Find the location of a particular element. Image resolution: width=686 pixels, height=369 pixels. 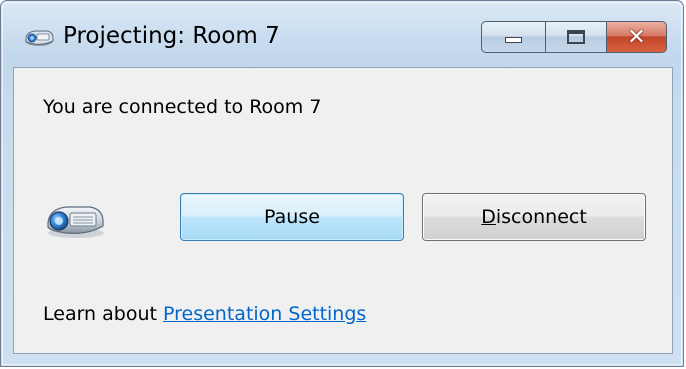

caption-buttons: ✕ is located at coordinates (574, 37).